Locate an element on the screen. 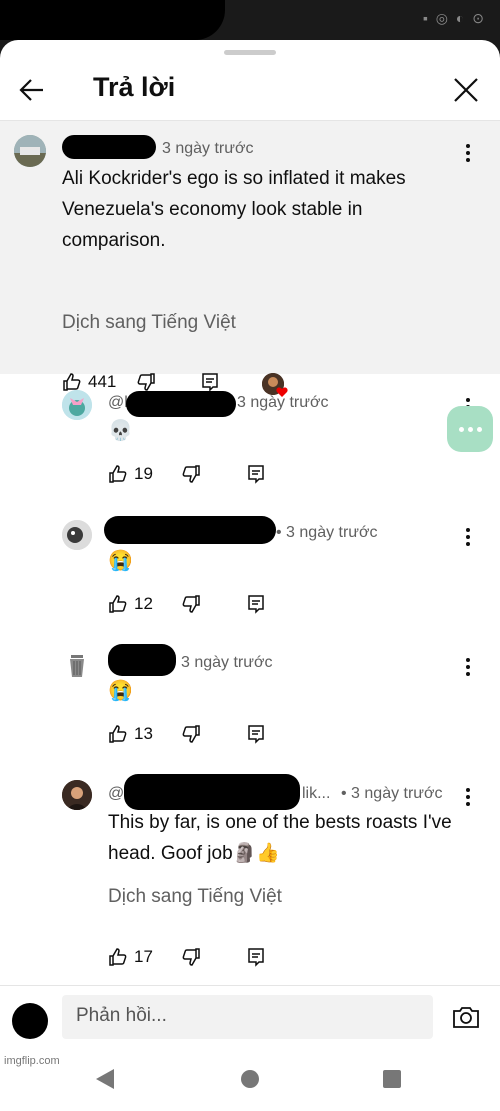  page-title: Trả lời is located at coordinates (134, 87).